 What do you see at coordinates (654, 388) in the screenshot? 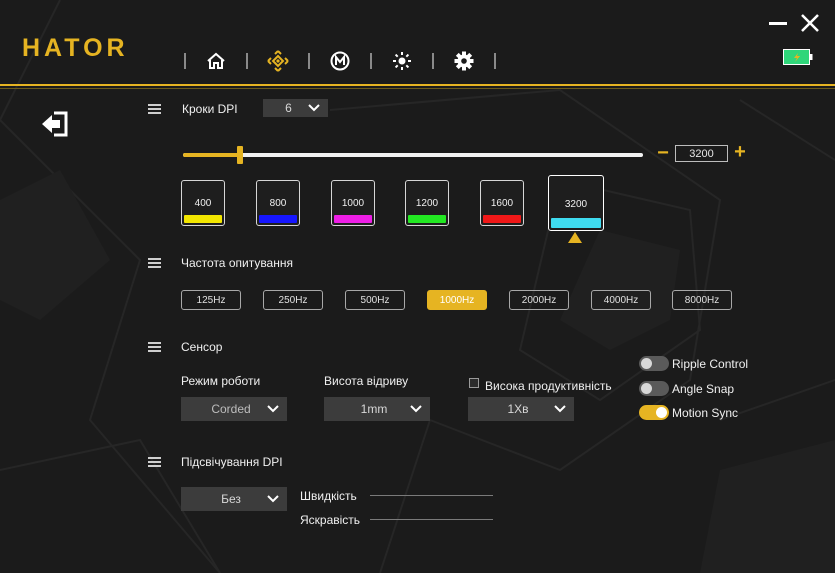
I see `angle-snap-toggle` at bounding box center [654, 388].